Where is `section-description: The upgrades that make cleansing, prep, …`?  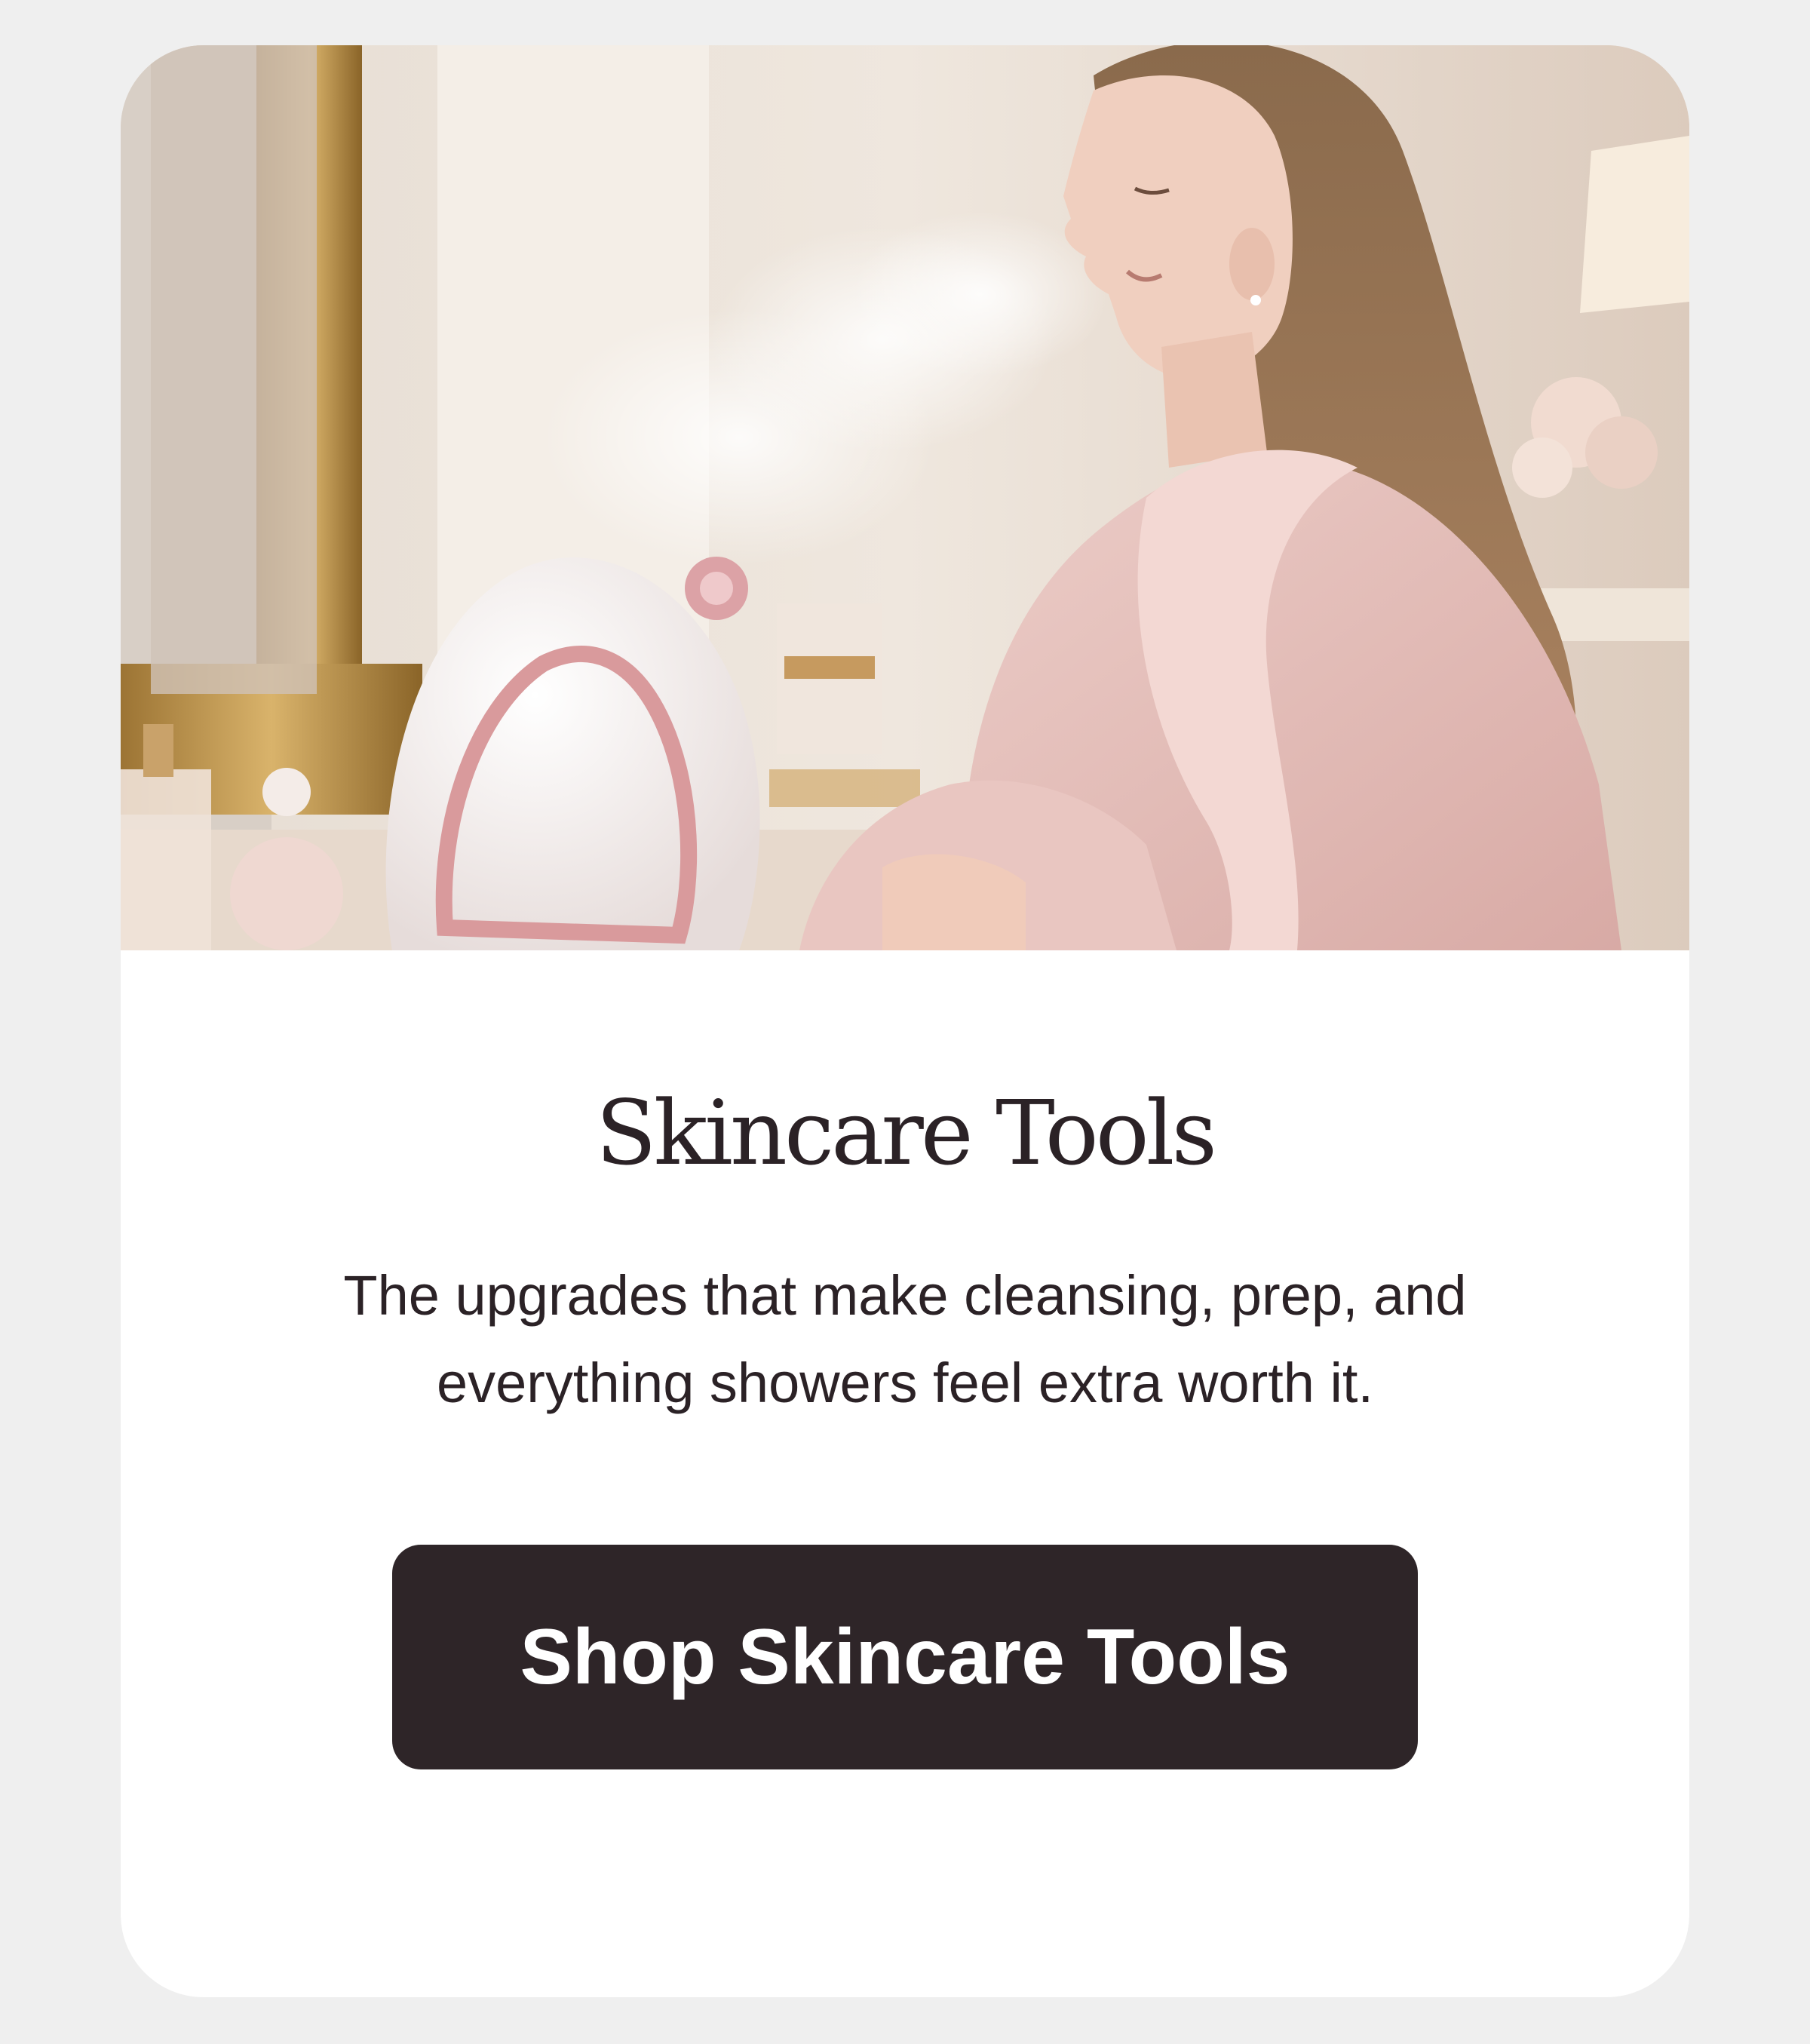
section-description: The upgrades that make cleansing, prep, … is located at coordinates (905, 1339).